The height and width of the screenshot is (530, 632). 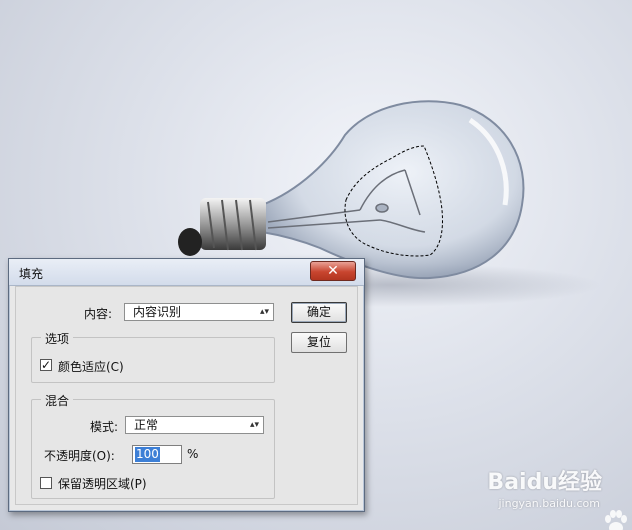 I want to click on content-label: 内容:, so click(x=98, y=314).